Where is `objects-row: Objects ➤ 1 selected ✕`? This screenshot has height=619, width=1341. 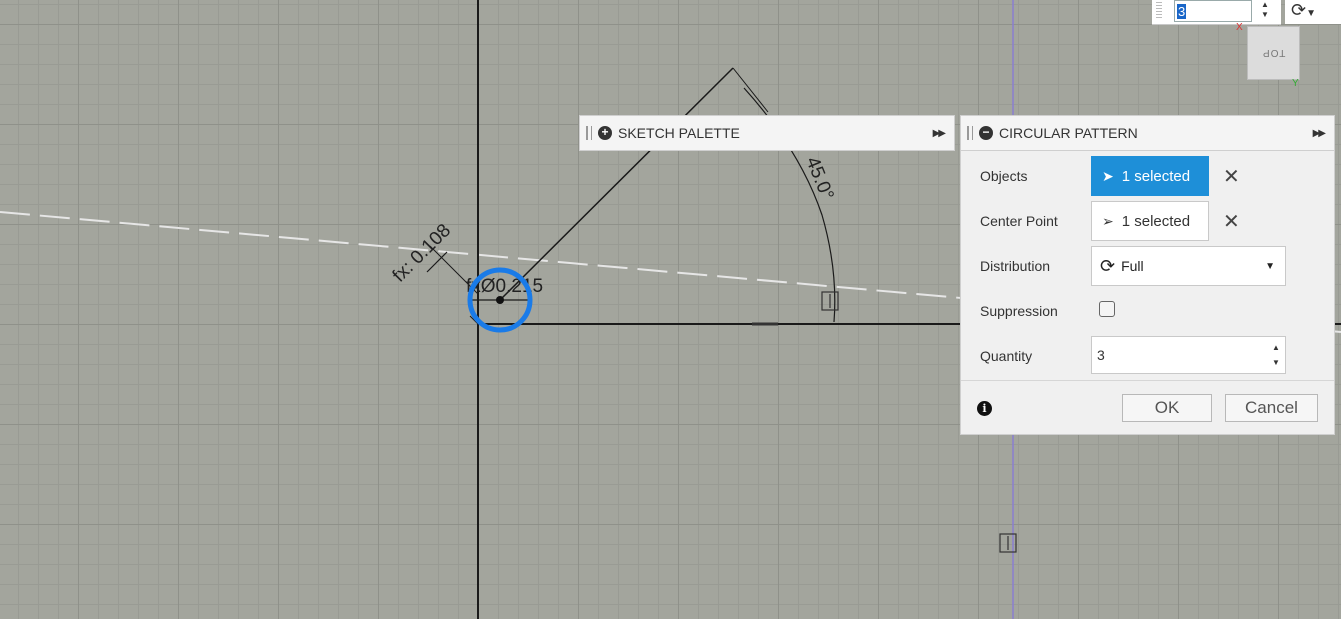 objects-row: Objects ➤ 1 selected ✕ is located at coordinates (1147, 176).